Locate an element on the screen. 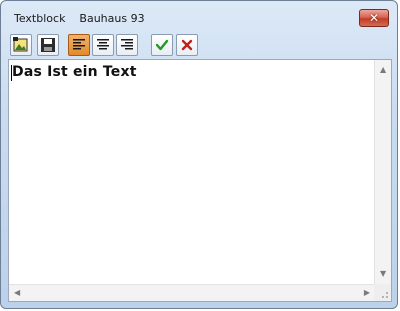 The image size is (400, 311). horizontal-scrollbar: ◀ ▶ is located at coordinates (192, 292).